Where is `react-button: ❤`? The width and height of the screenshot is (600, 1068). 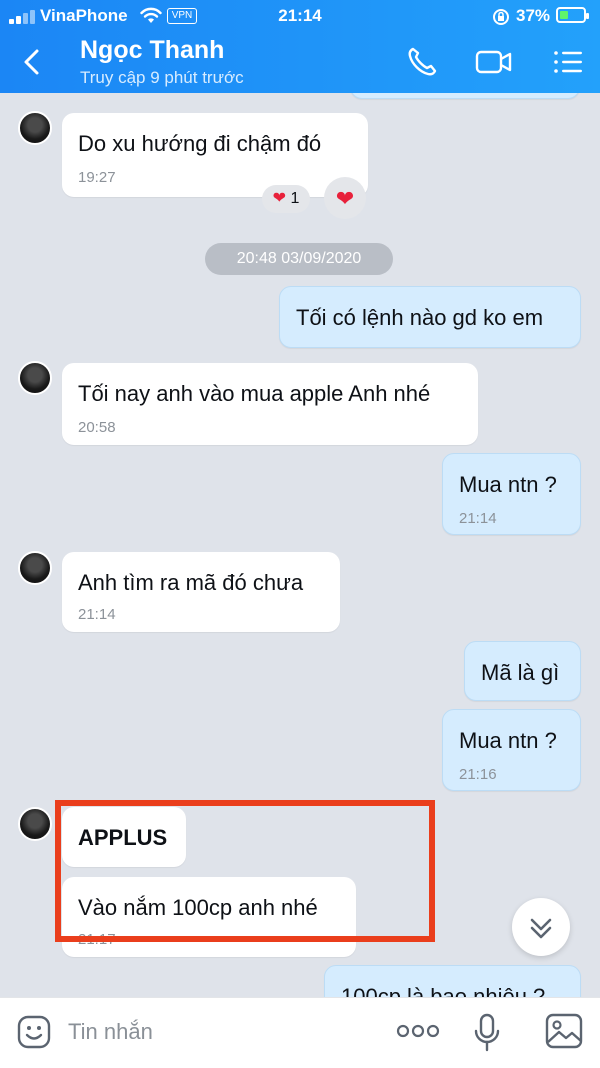
react-button: ❤ is located at coordinates (345, 198).